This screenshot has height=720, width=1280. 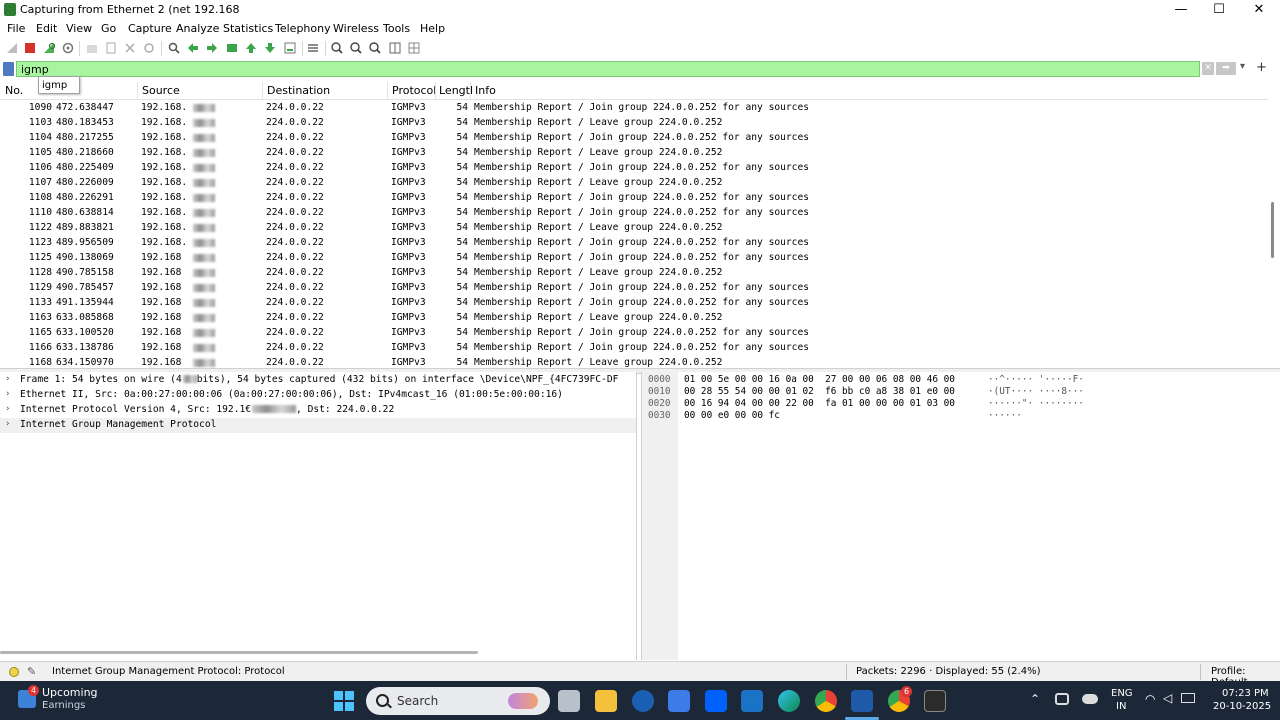 I want to click on chrome-icon, so click(x=826, y=701).